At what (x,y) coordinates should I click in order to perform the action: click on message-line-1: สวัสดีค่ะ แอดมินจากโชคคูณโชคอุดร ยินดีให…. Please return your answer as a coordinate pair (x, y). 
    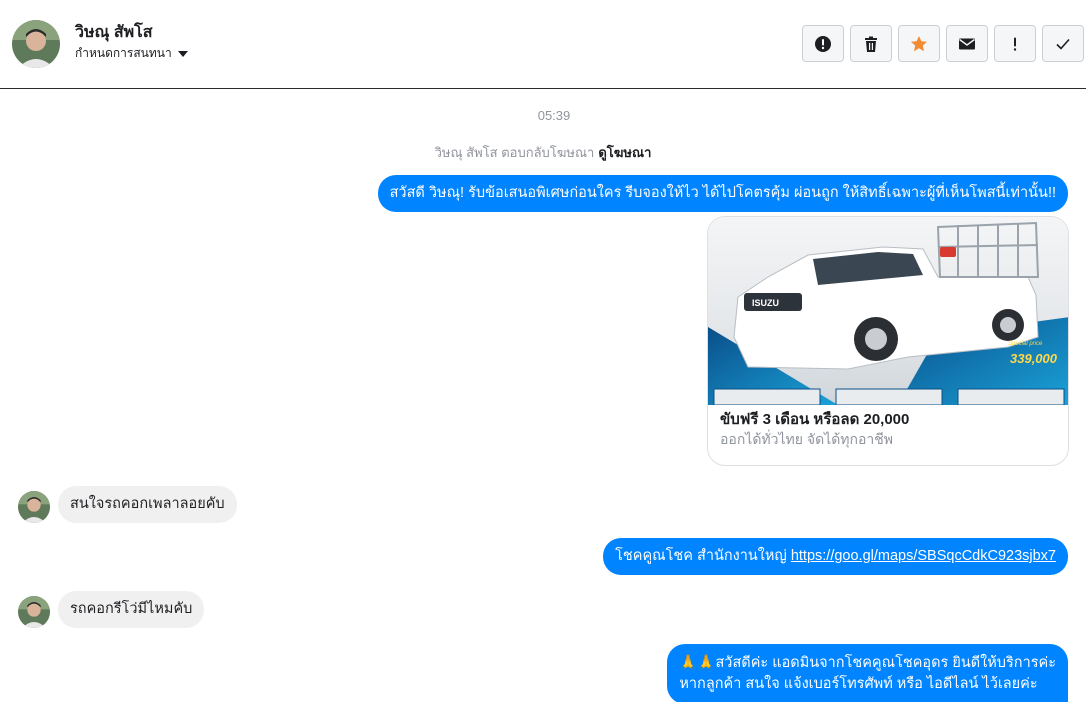
    Looking at the image, I should click on (885, 663).